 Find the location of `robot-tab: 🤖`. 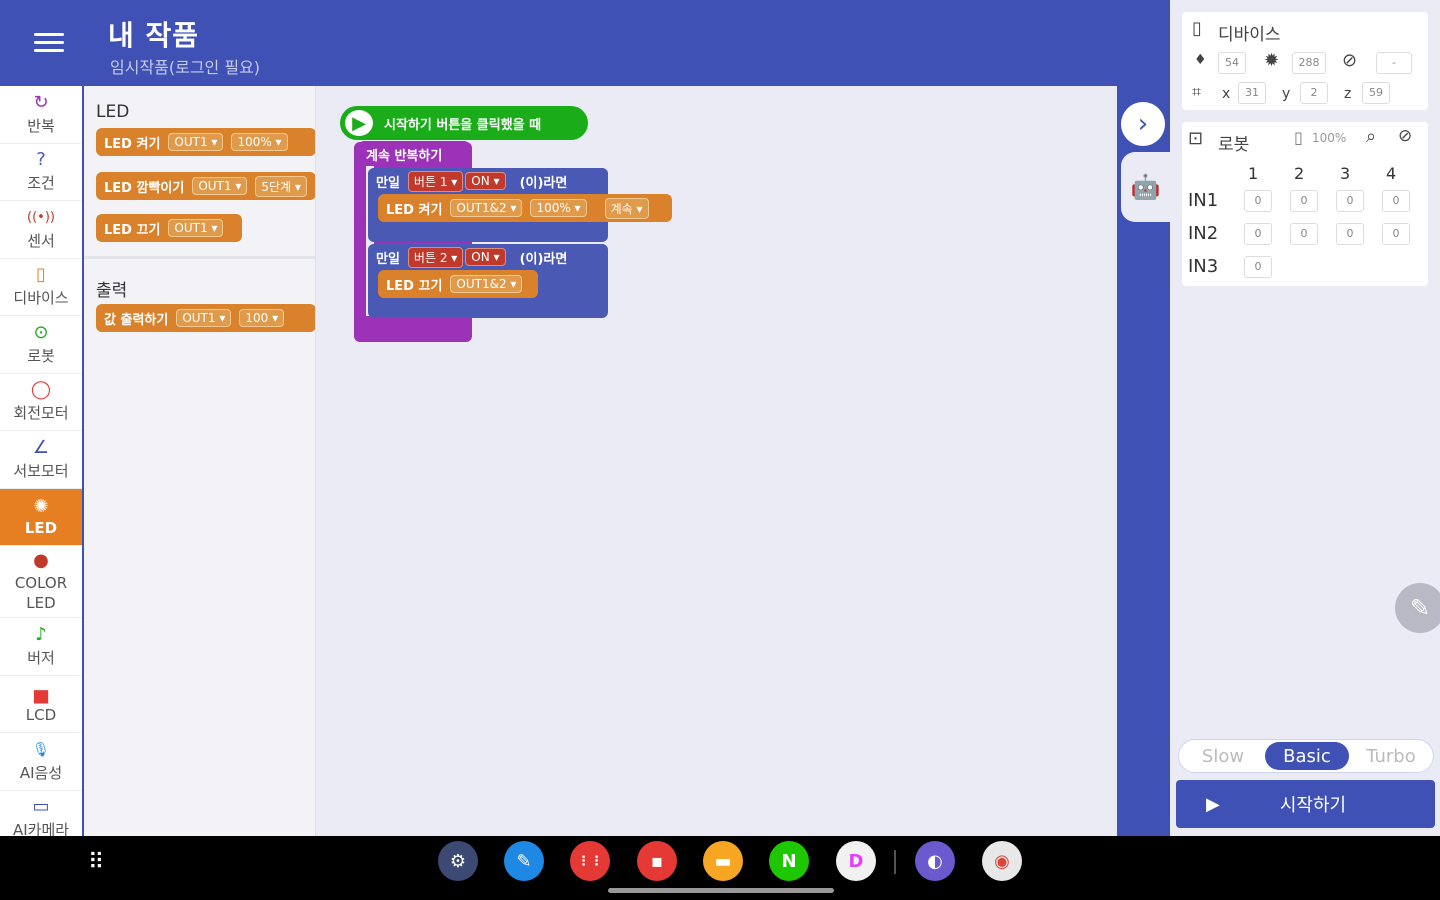

robot-tab: 🤖 is located at coordinates (1145, 187).